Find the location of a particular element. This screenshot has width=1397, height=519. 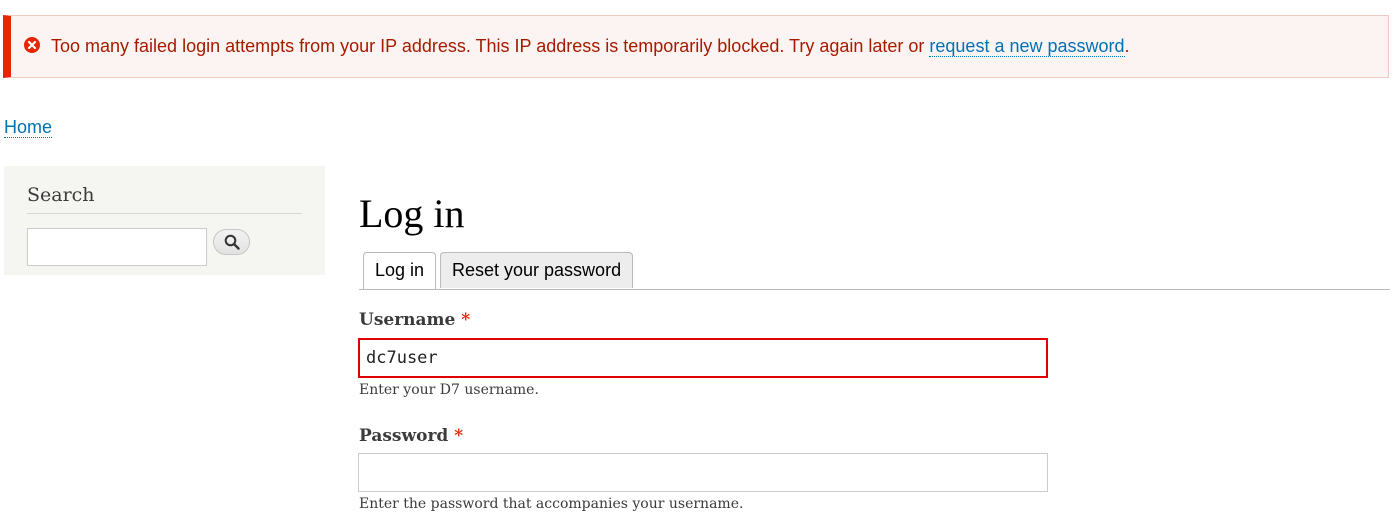

magnifier-icon is located at coordinates (232, 242).